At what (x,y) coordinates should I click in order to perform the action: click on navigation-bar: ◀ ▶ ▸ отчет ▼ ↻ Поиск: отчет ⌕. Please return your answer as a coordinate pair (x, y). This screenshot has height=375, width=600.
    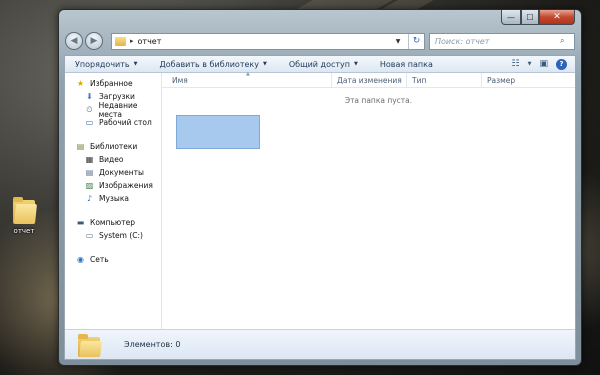
    Looking at the image, I should click on (320, 41).